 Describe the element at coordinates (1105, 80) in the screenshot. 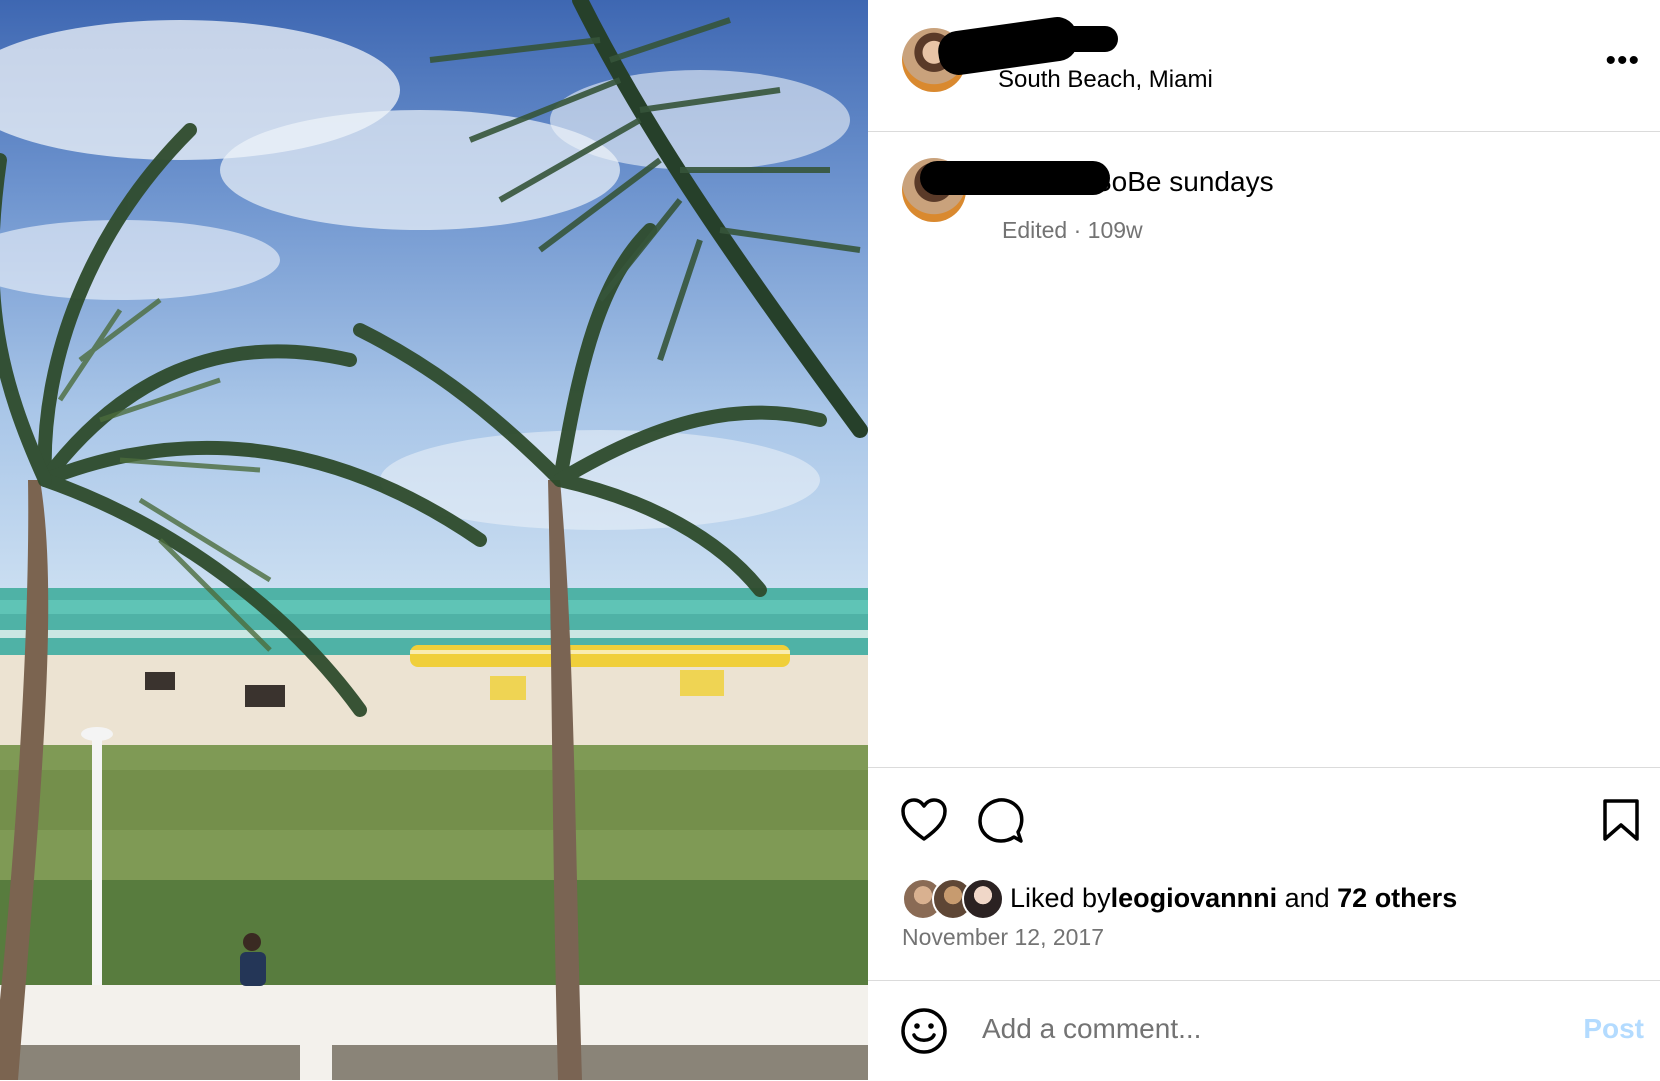

I see `post-location: South Beach, Miami` at that location.